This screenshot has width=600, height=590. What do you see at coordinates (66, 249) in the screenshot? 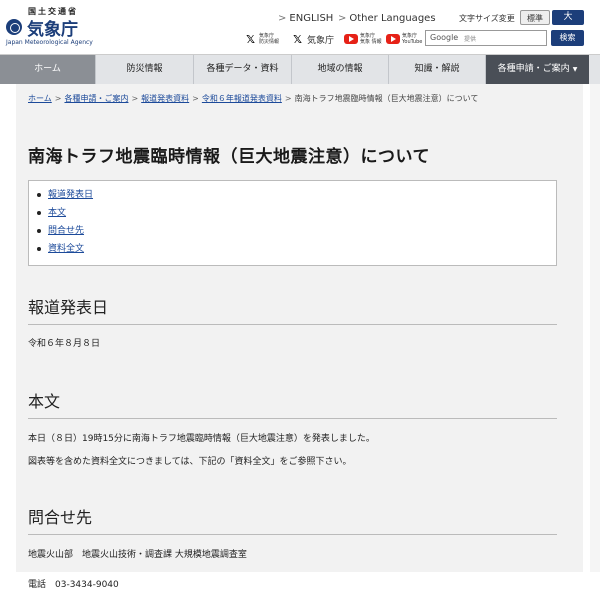
I see `toc-link-fulltext: 資料全文` at bounding box center [66, 249].